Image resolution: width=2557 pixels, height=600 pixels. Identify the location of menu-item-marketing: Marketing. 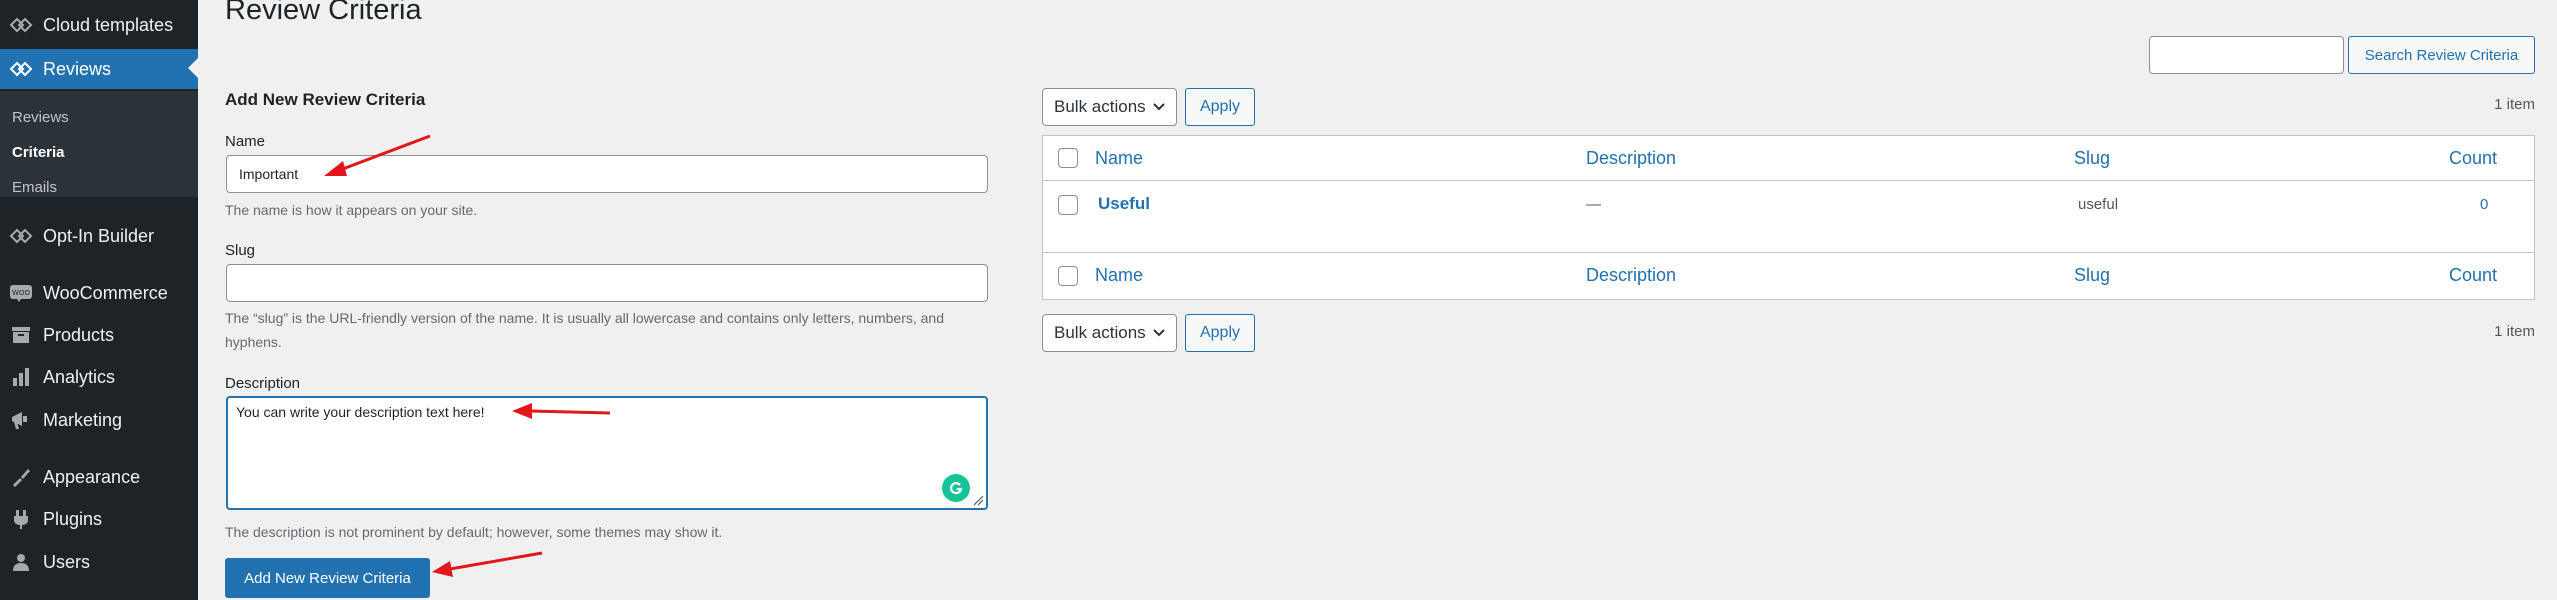
(99, 420).